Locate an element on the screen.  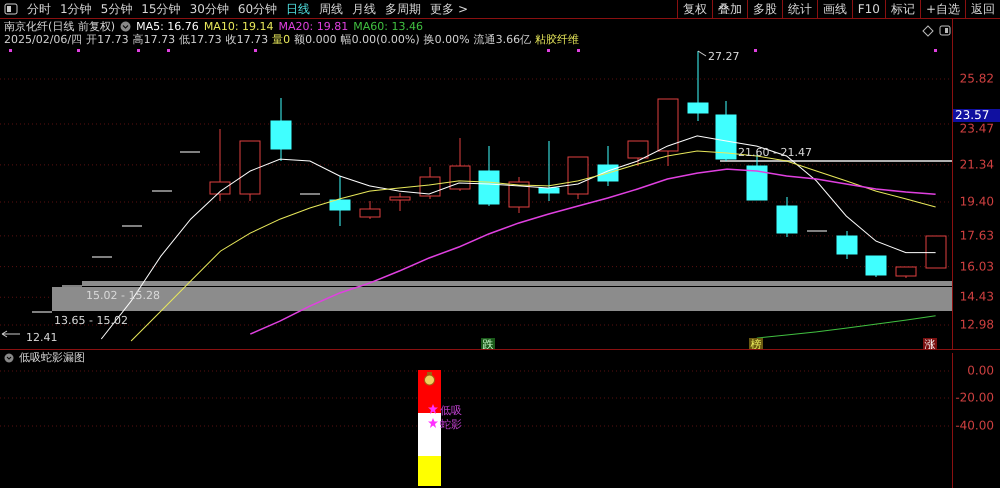
period-tab: 5分钟 is located at coordinates (116, 9).